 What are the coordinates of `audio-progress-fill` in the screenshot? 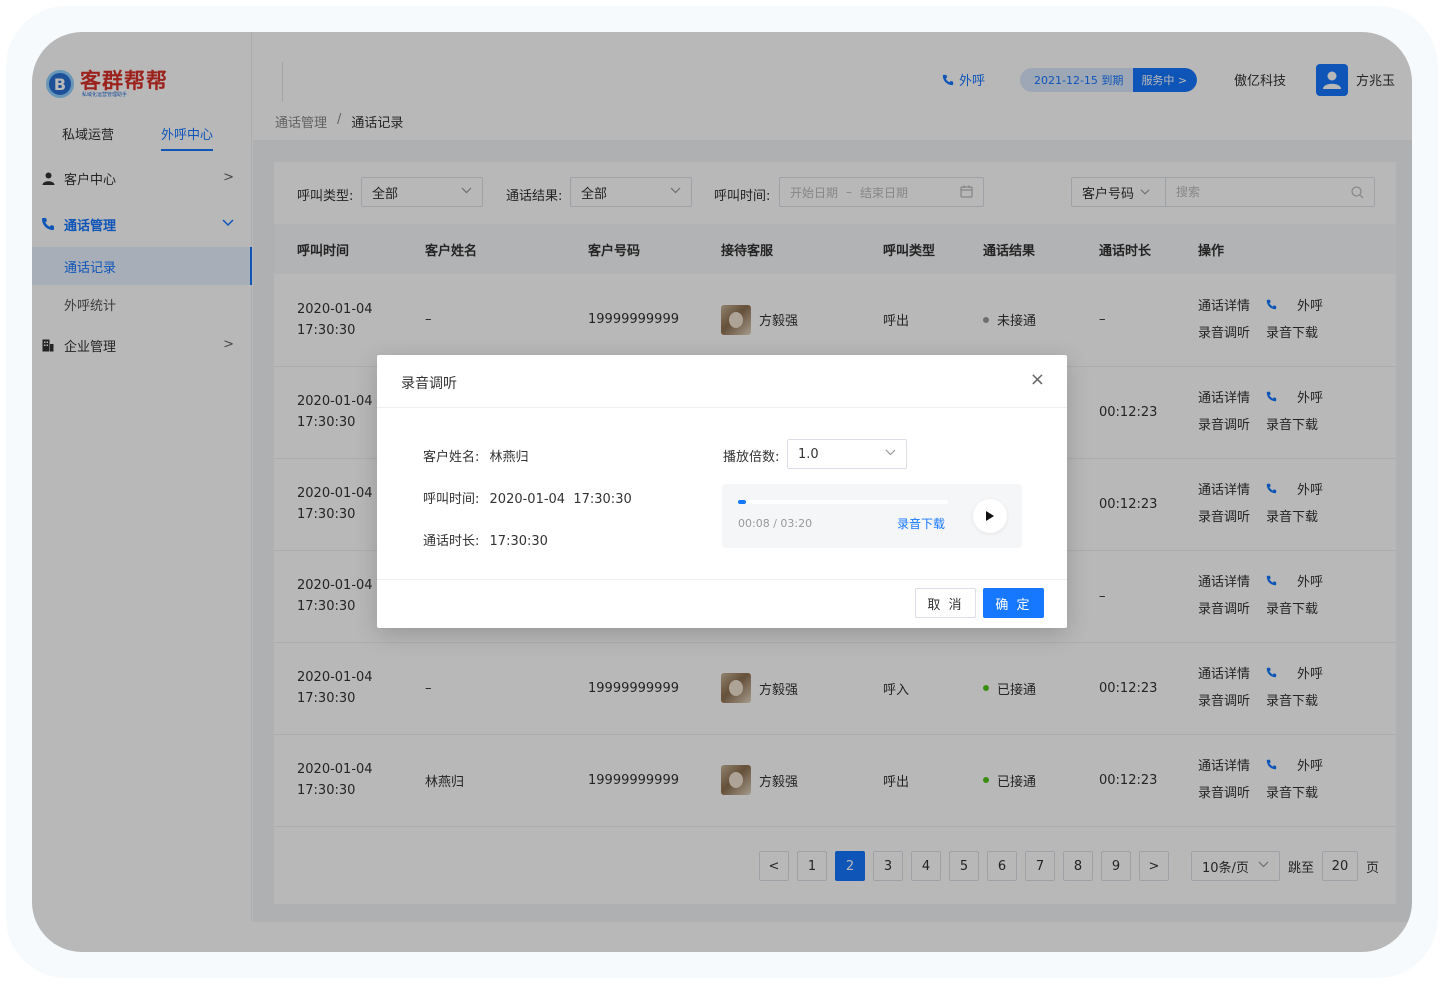 It's located at (742, 502).